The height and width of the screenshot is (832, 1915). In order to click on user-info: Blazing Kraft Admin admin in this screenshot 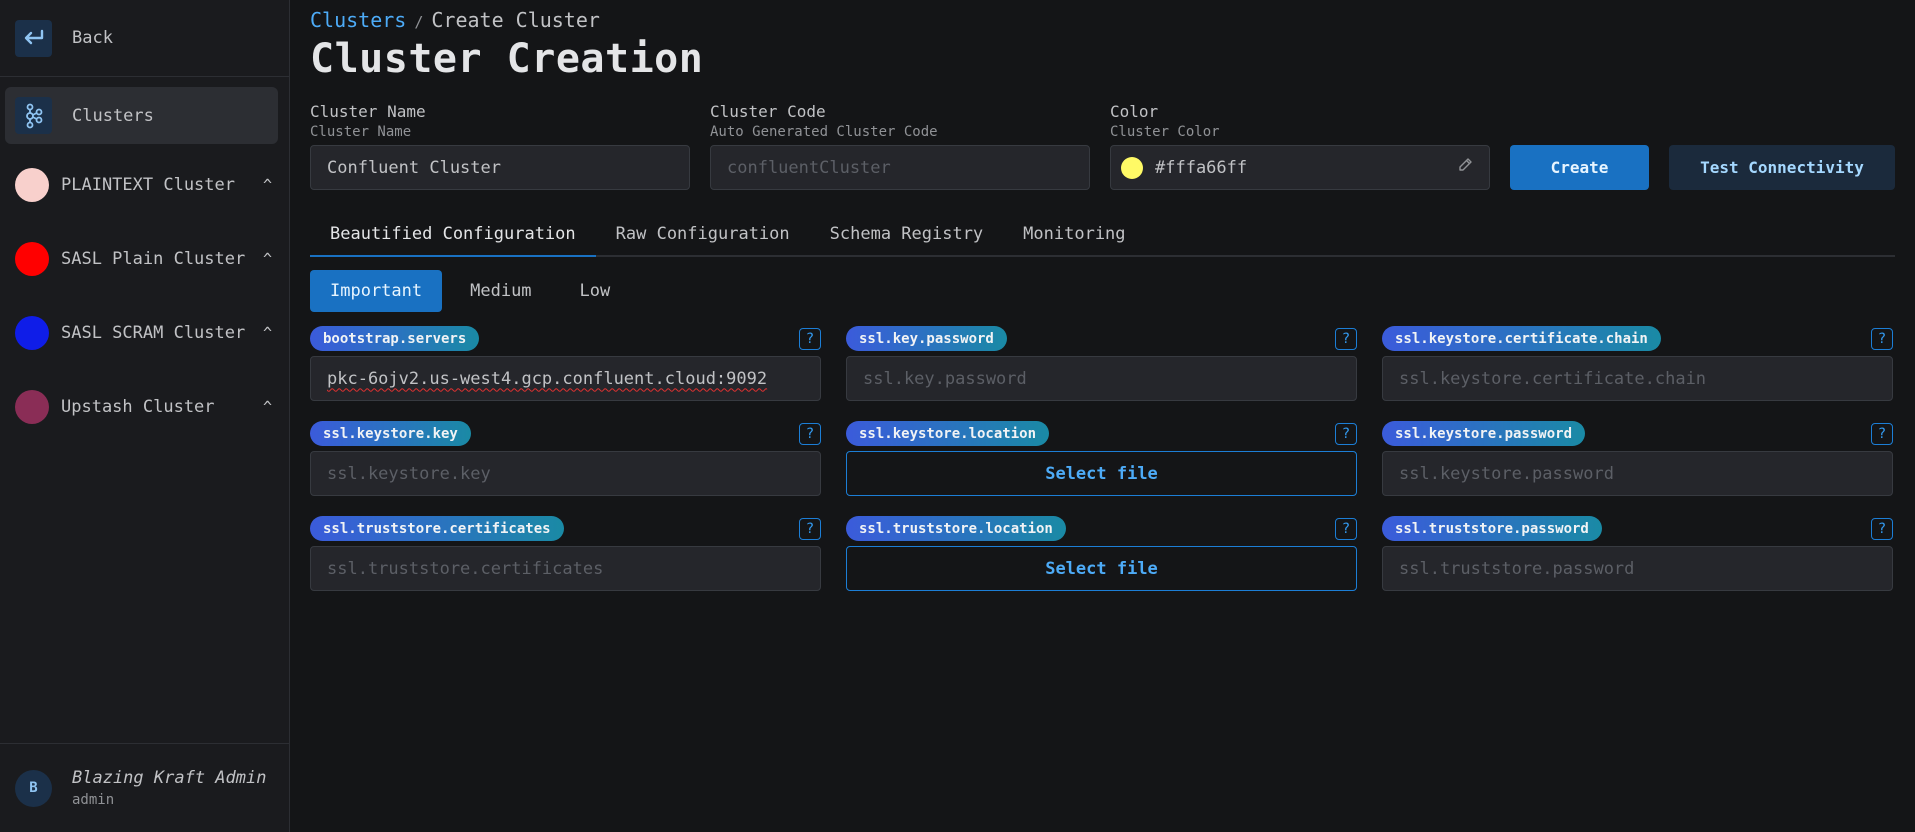, I will do `click(169, 788)`.